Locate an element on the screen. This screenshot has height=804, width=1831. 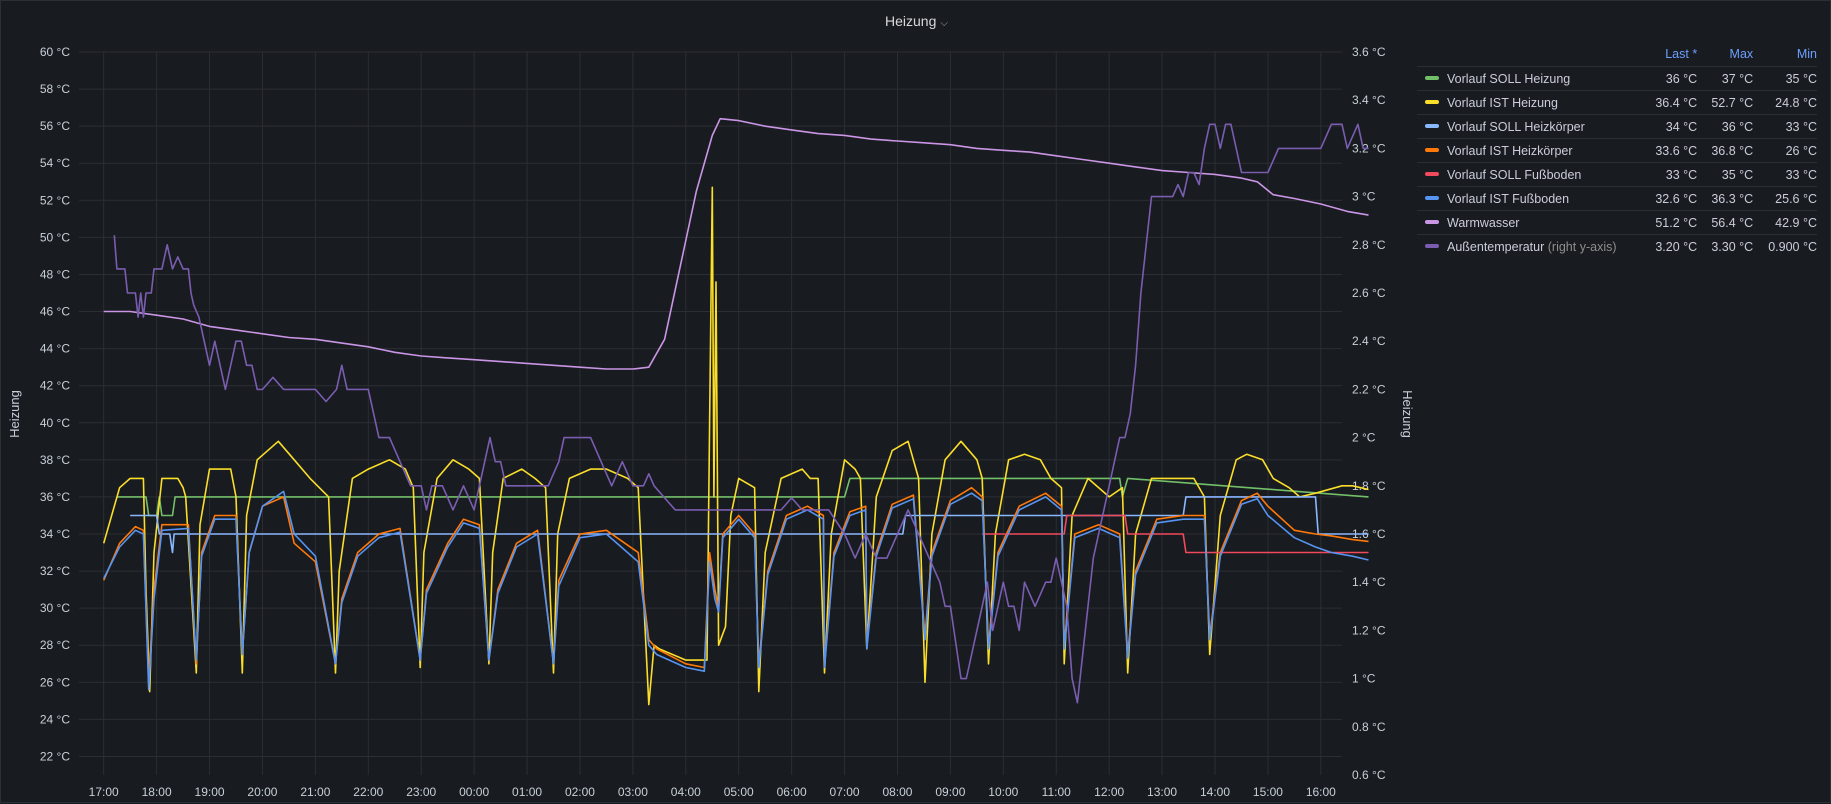
legend-series-name: Vorlauf SOLL Fußboden is located at coordinates (1529, 174).